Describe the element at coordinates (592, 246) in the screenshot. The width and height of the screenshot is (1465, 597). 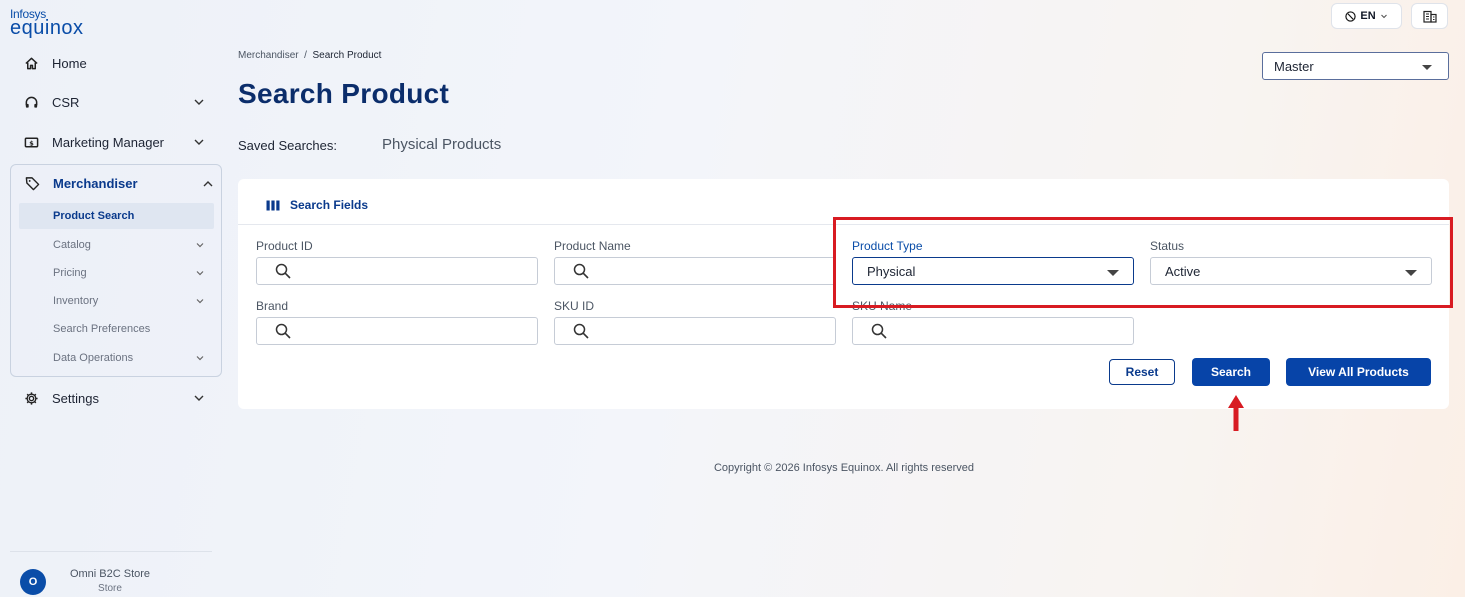
I see `product-name-label: Product Name` at that location.